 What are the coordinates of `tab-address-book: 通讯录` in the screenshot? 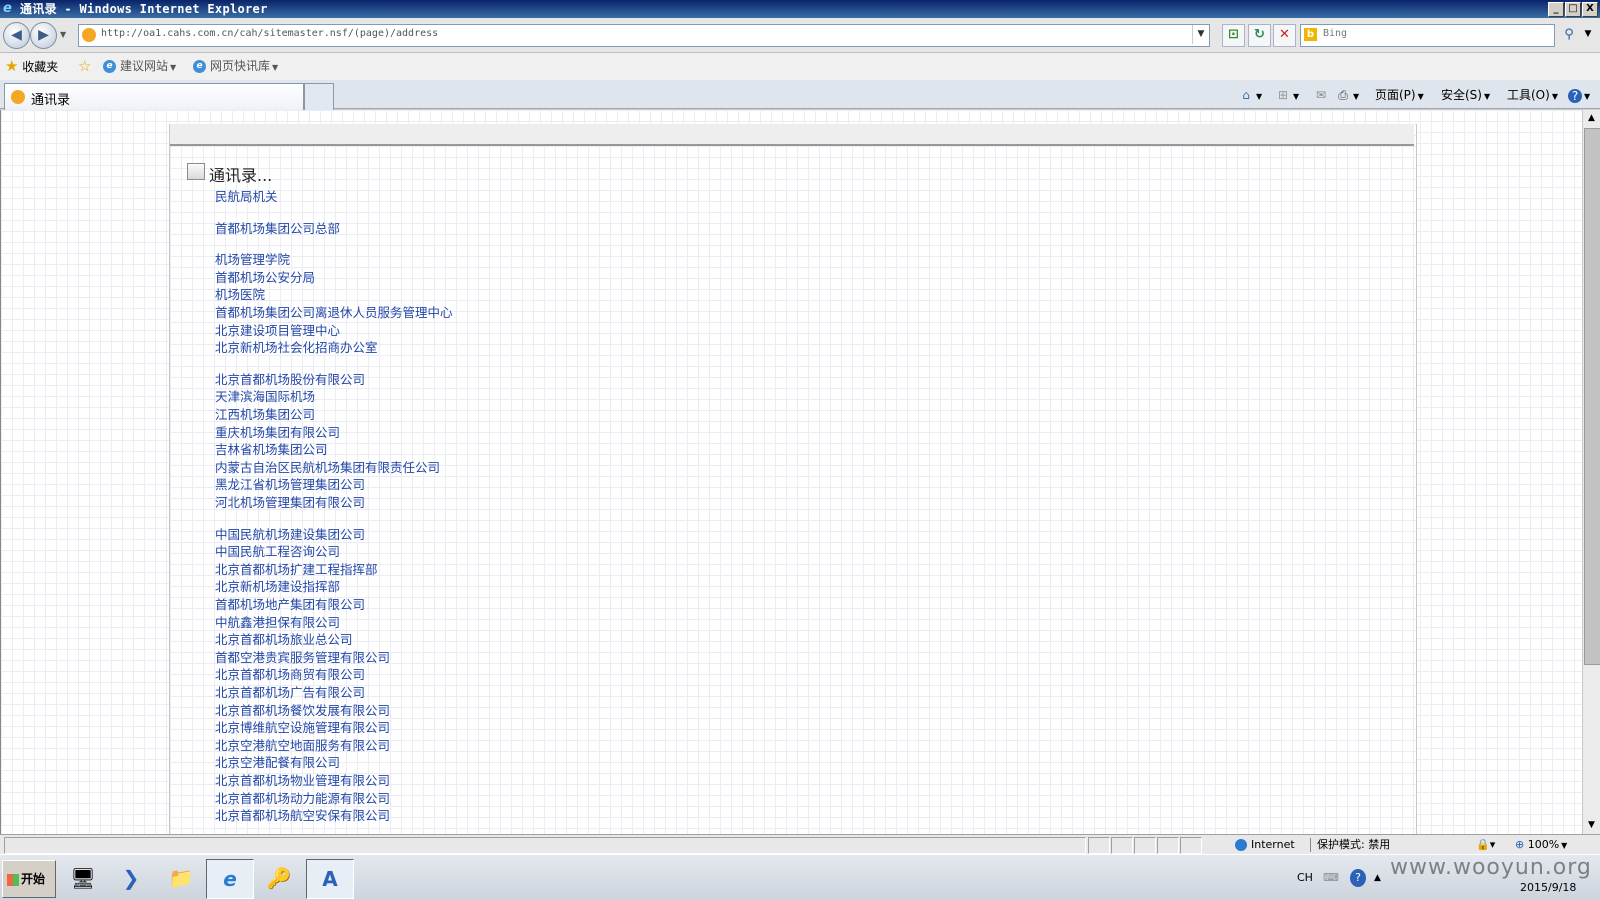 It's located at (154, 96).